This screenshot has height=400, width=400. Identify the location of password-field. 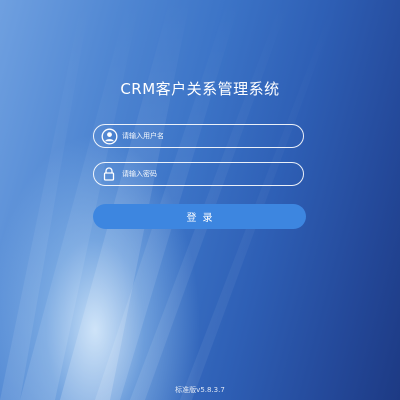
(198, 174).